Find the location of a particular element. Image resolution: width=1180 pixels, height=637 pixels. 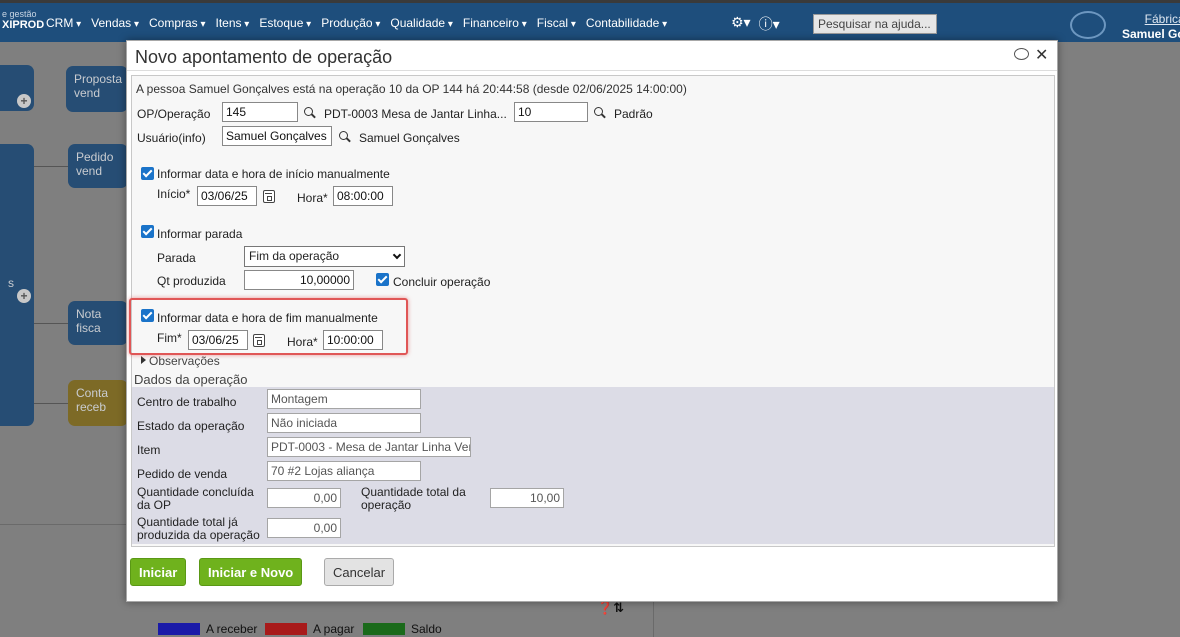

conclude-operation-label: Concluir operação is located at coordinates (442, 282).